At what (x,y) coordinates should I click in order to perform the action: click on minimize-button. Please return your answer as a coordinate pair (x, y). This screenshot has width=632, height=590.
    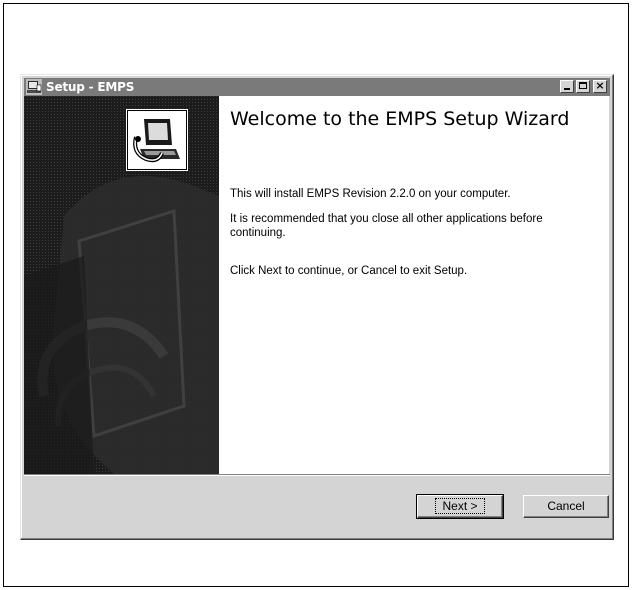
    Looking at the image, I should click on (567, 86).